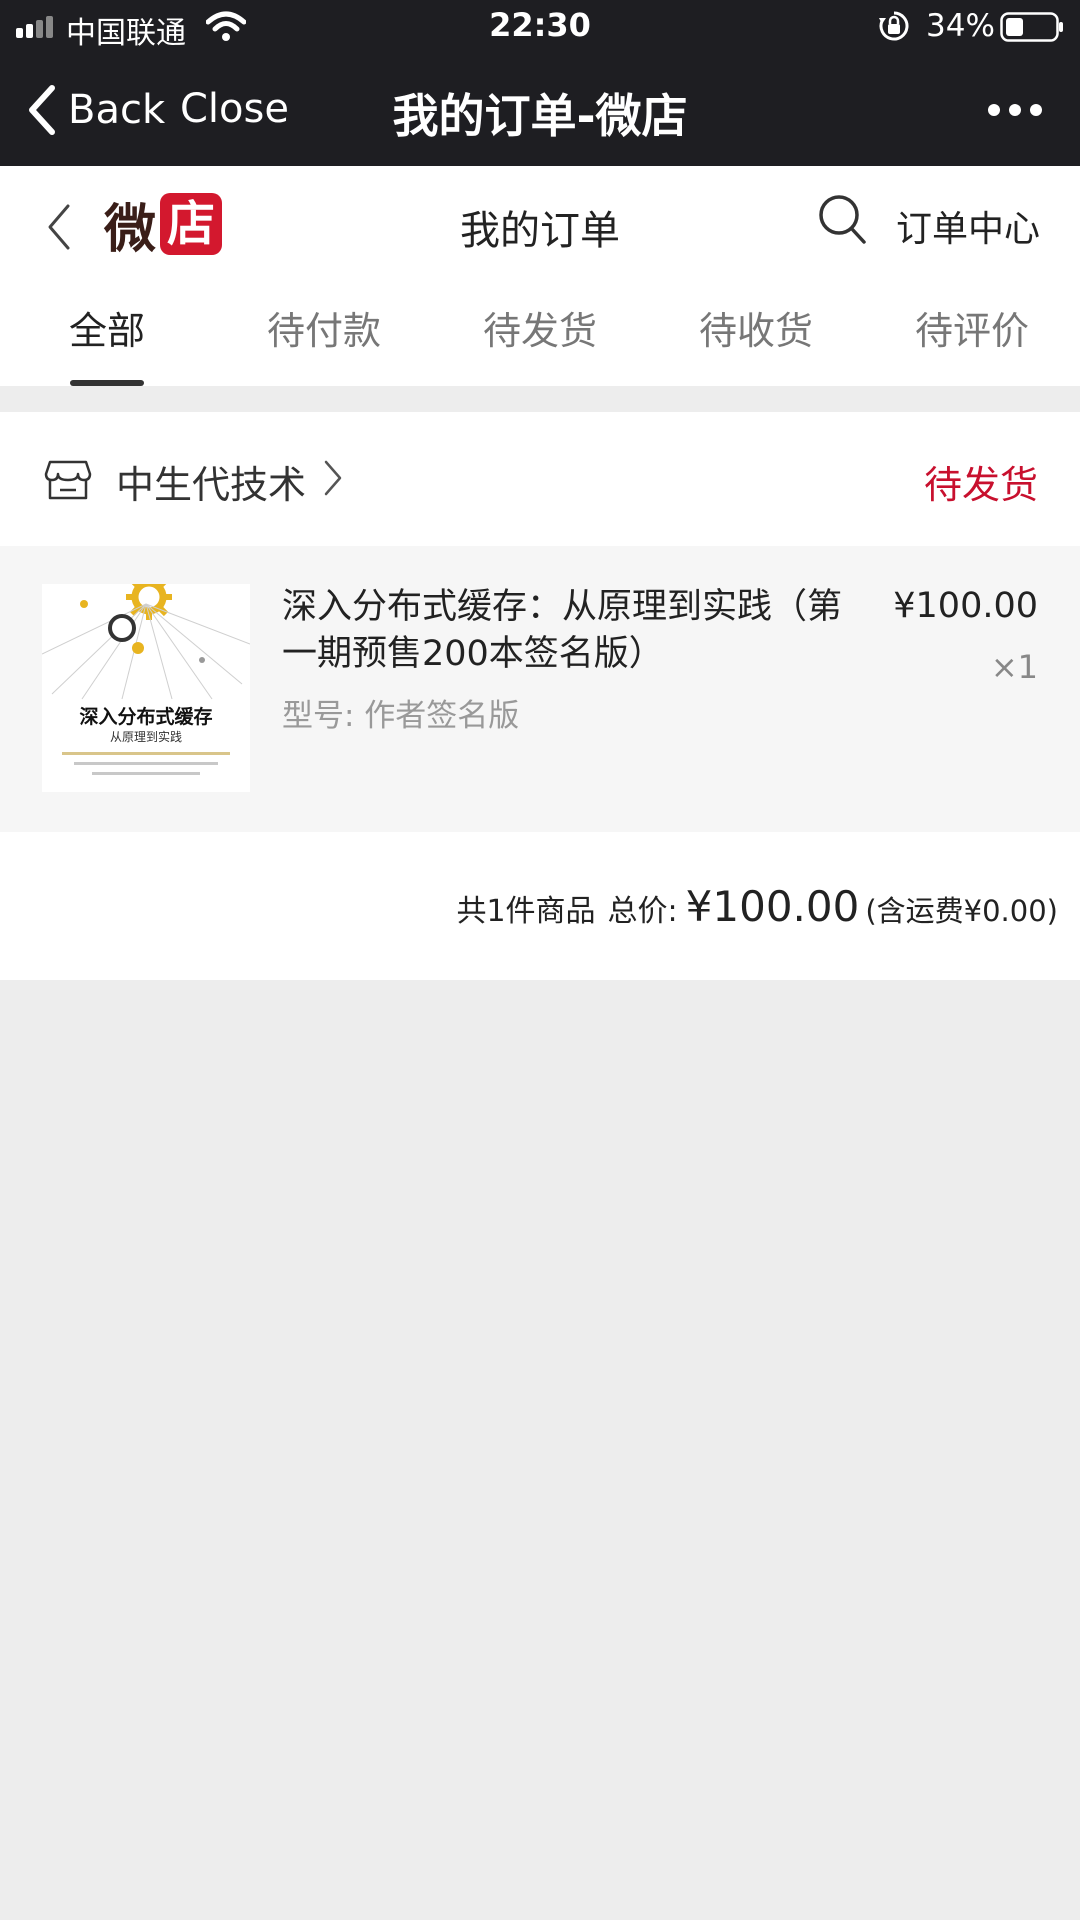 The width and height of the screenshot is (1080, 1920). Describe the element at coordinates (980, 485) in the screenshot. I see `order-status: 待发货` at that location.